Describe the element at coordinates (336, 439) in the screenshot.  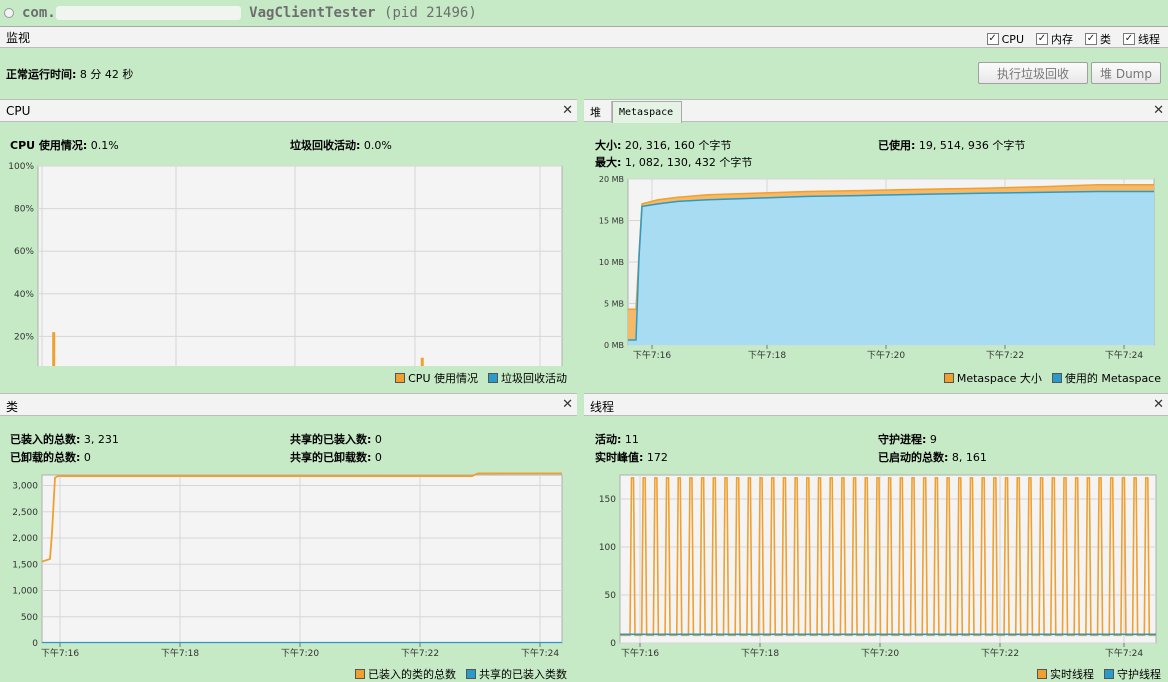
I see `shared-loaded-stat: 共享的已装入数: 0` at that location.